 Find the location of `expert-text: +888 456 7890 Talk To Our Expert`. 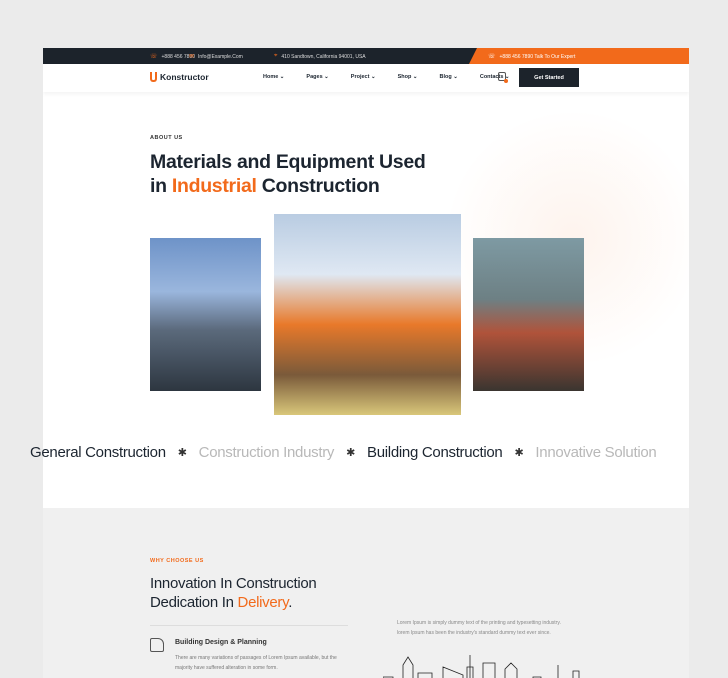

expert-text: +888 456 7890 Talk To Our Expert is located at coordinates (537, 56).